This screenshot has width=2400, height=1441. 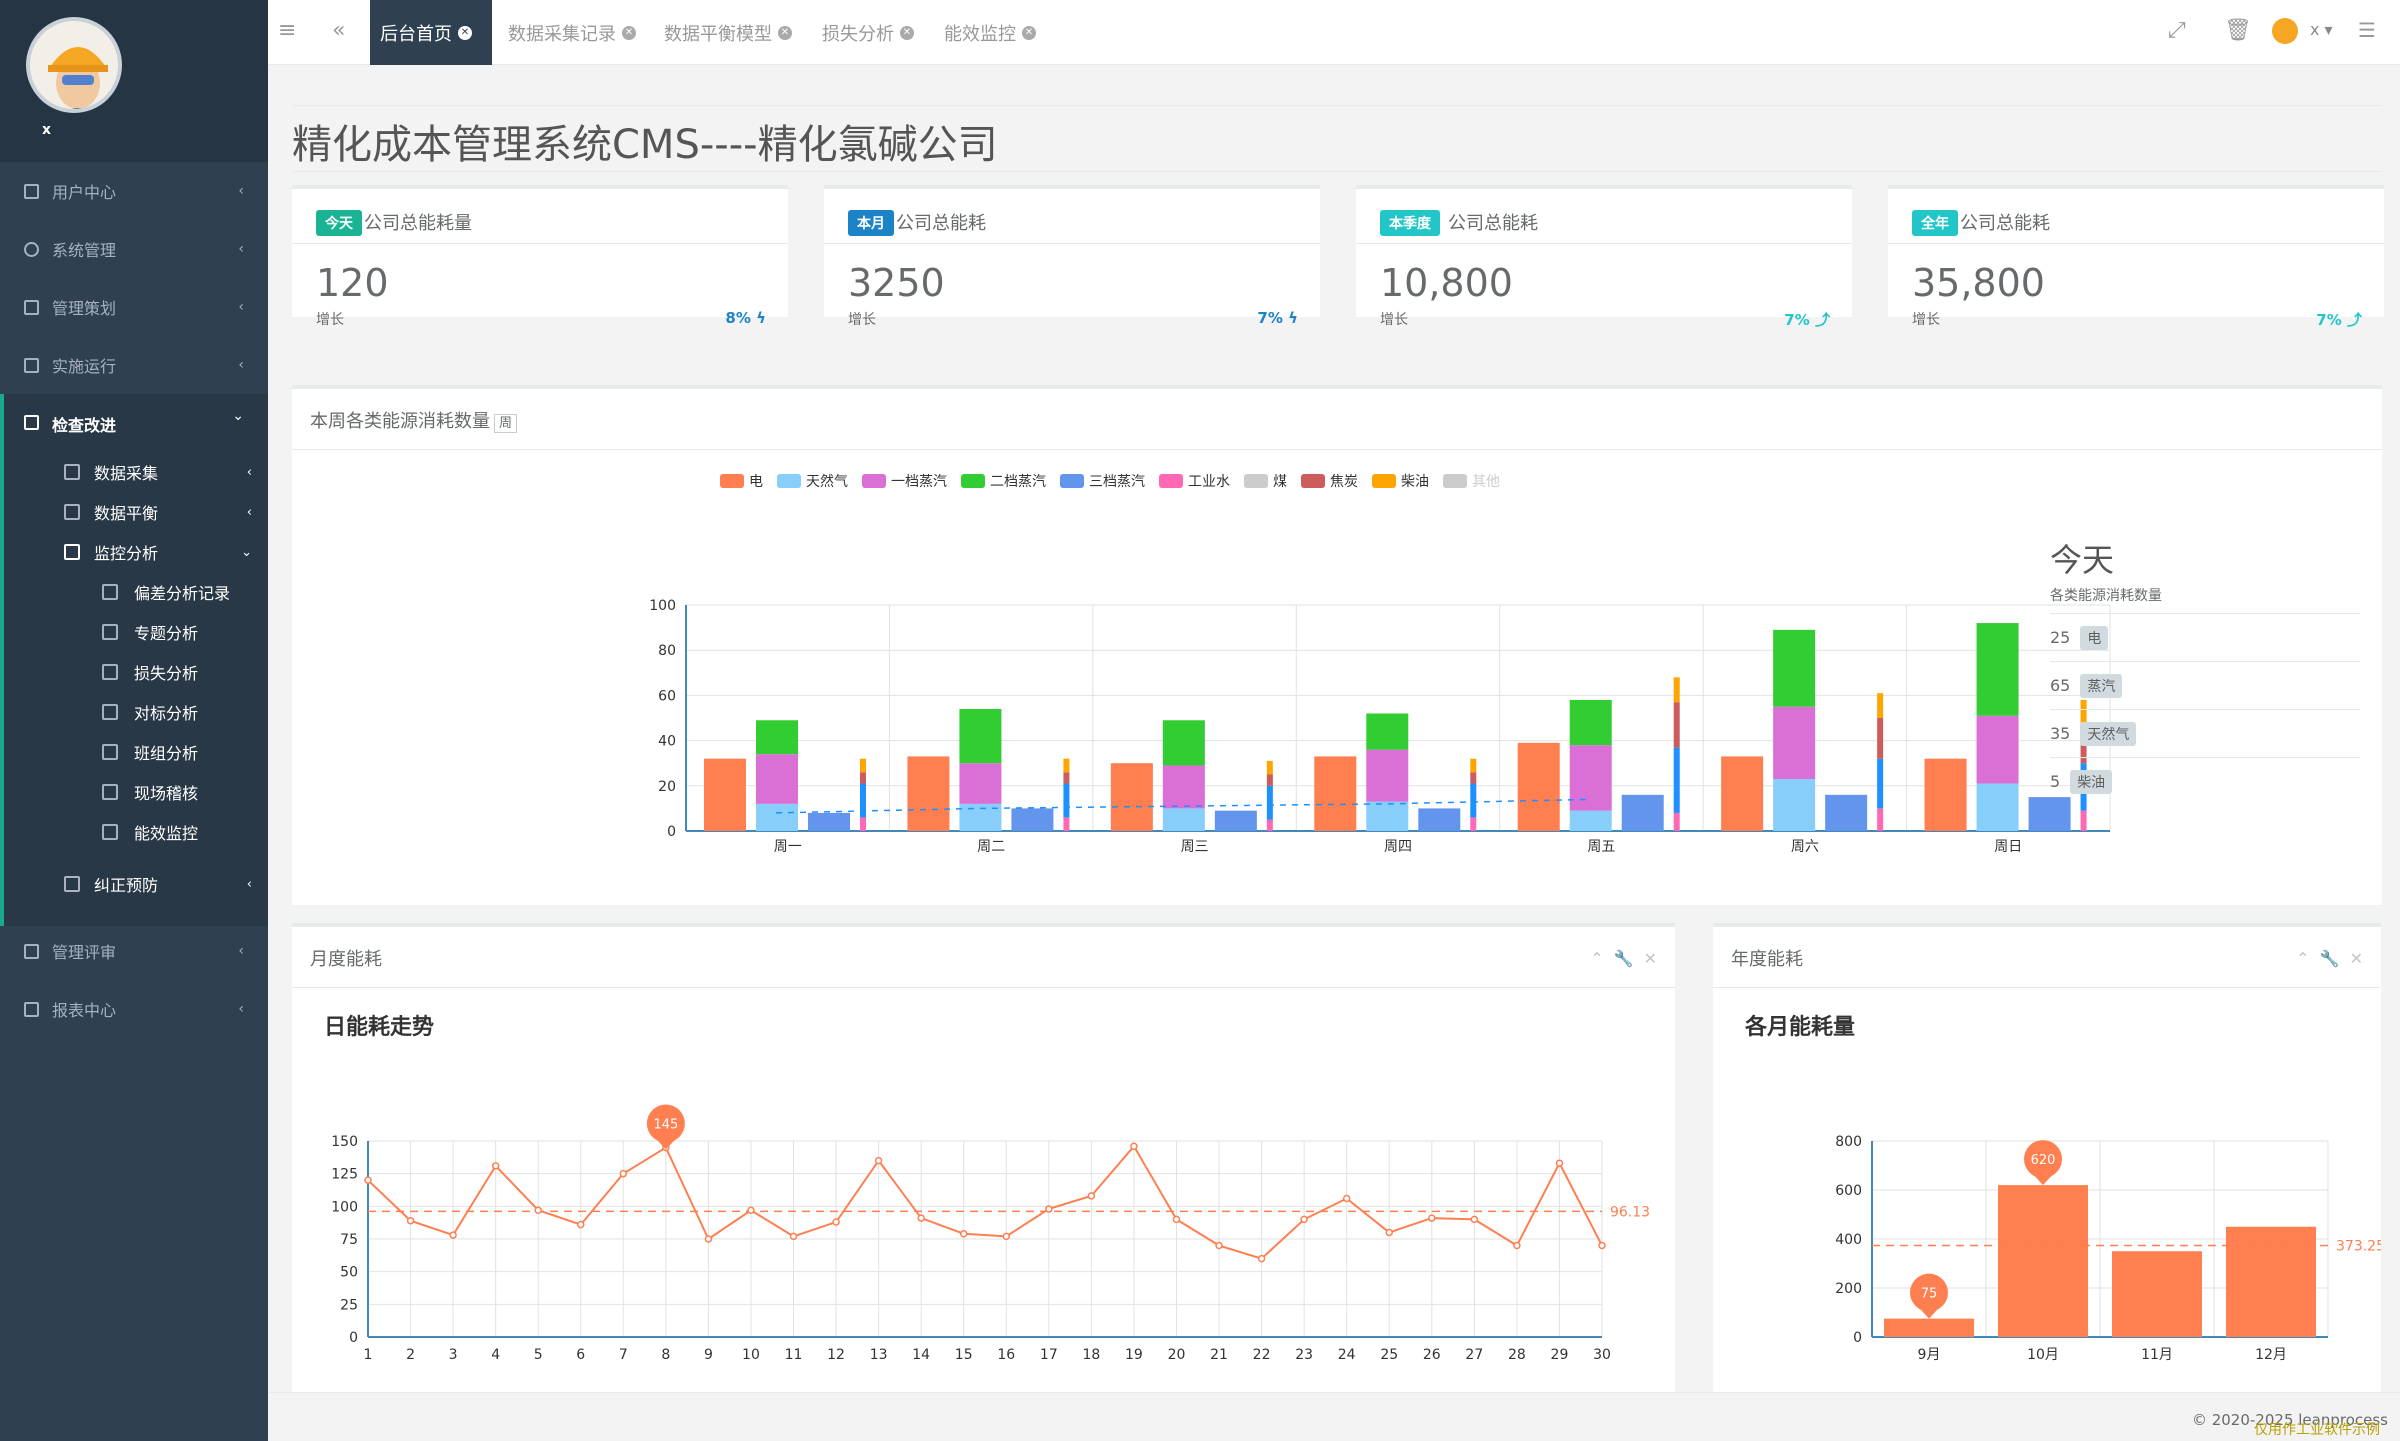 What do you see at coordinates (2177, 30) in the screenshot?
I see `fullscreen-icon: ⤢` at bounding box center [2177, 30].